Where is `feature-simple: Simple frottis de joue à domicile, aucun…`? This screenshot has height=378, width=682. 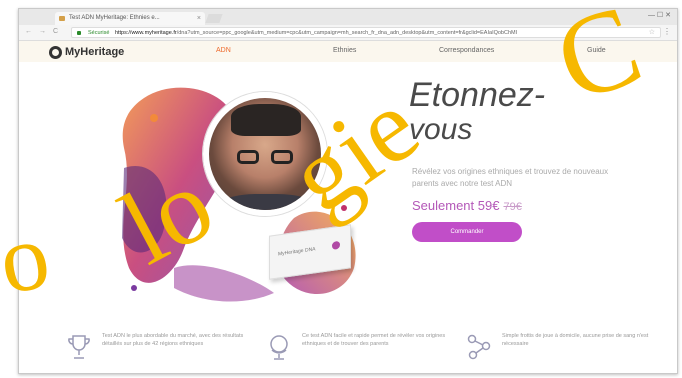 feature-simple: Simple frottis de joue à domicile, aucun… is located at coordinates (559, 348).